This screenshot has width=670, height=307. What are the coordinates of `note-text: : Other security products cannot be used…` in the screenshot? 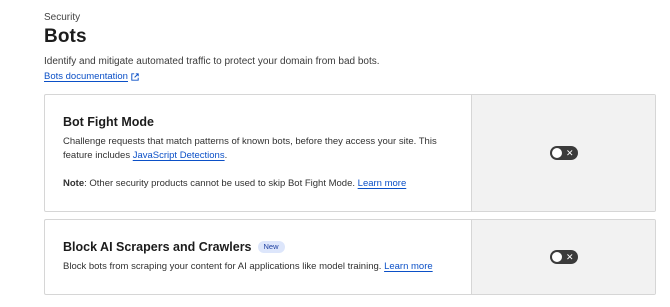 It's located at (221, 183).